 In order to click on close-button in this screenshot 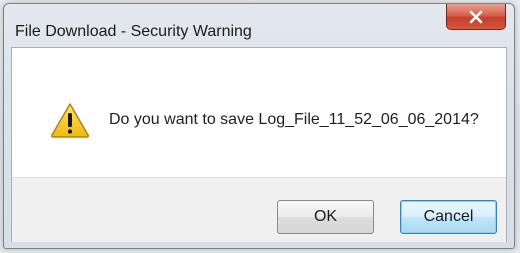, I will do `click(476, 17)`.